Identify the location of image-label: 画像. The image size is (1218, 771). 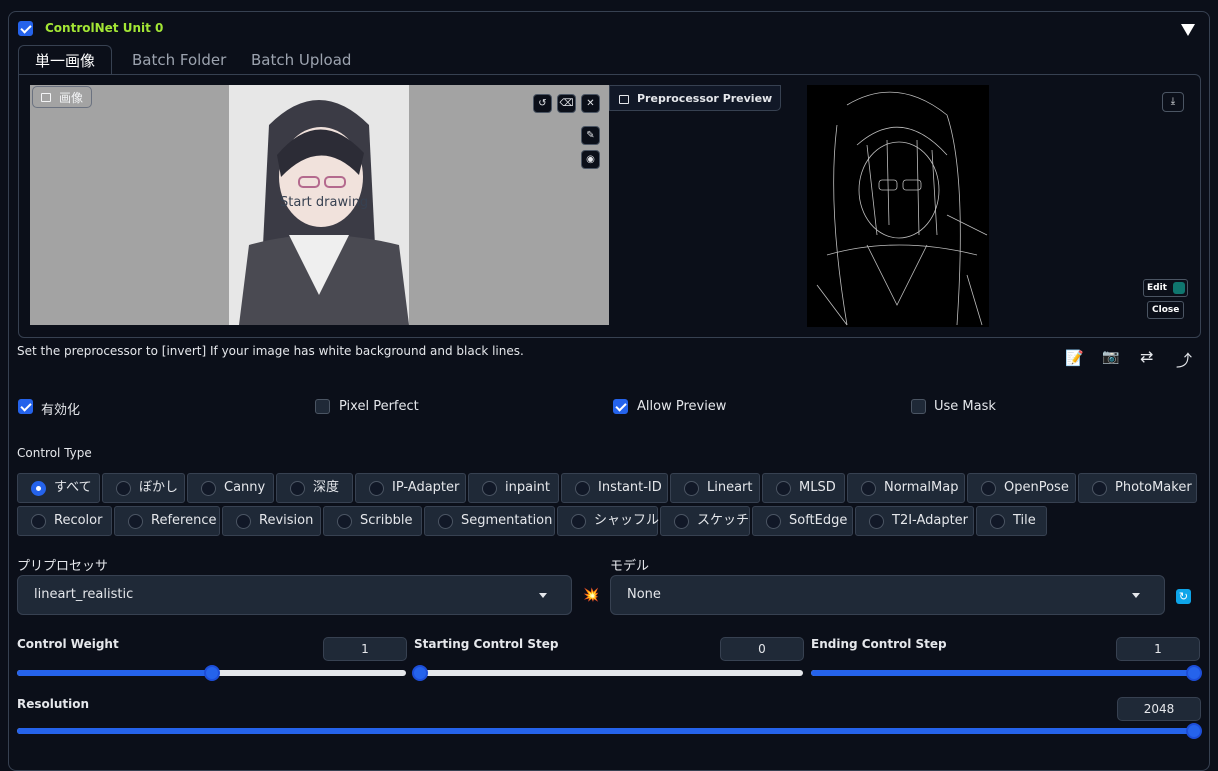
(62, 97).